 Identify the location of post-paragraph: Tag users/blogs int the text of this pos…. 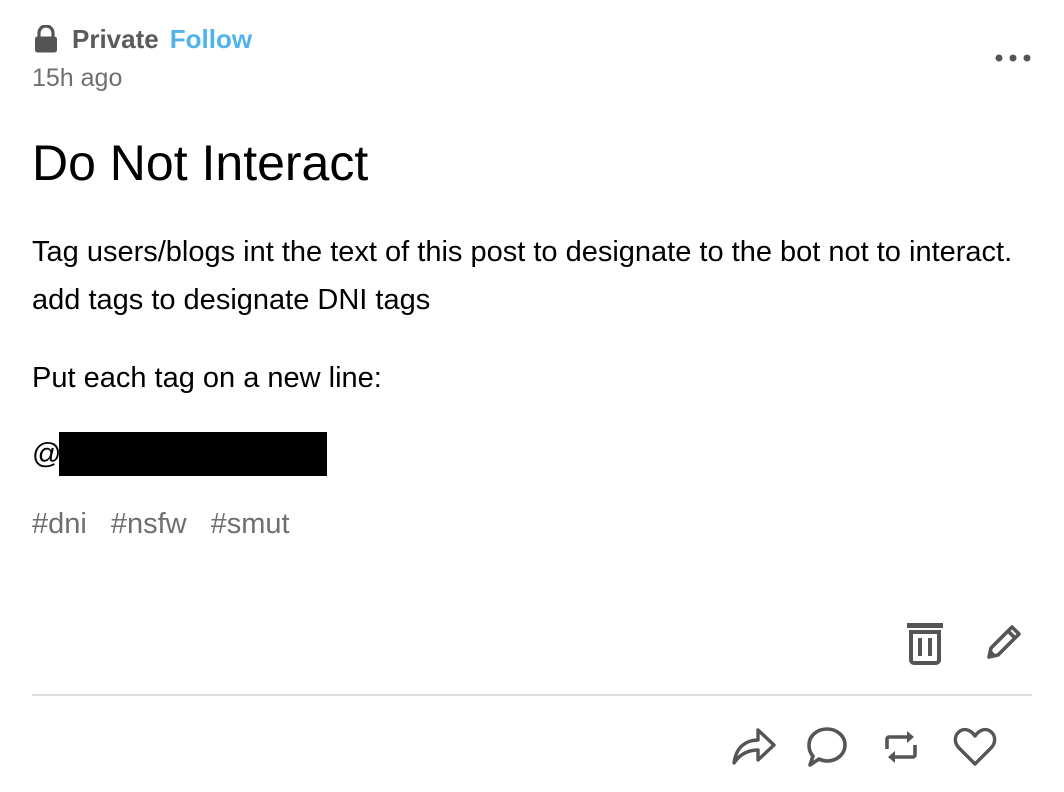
(522, 276).